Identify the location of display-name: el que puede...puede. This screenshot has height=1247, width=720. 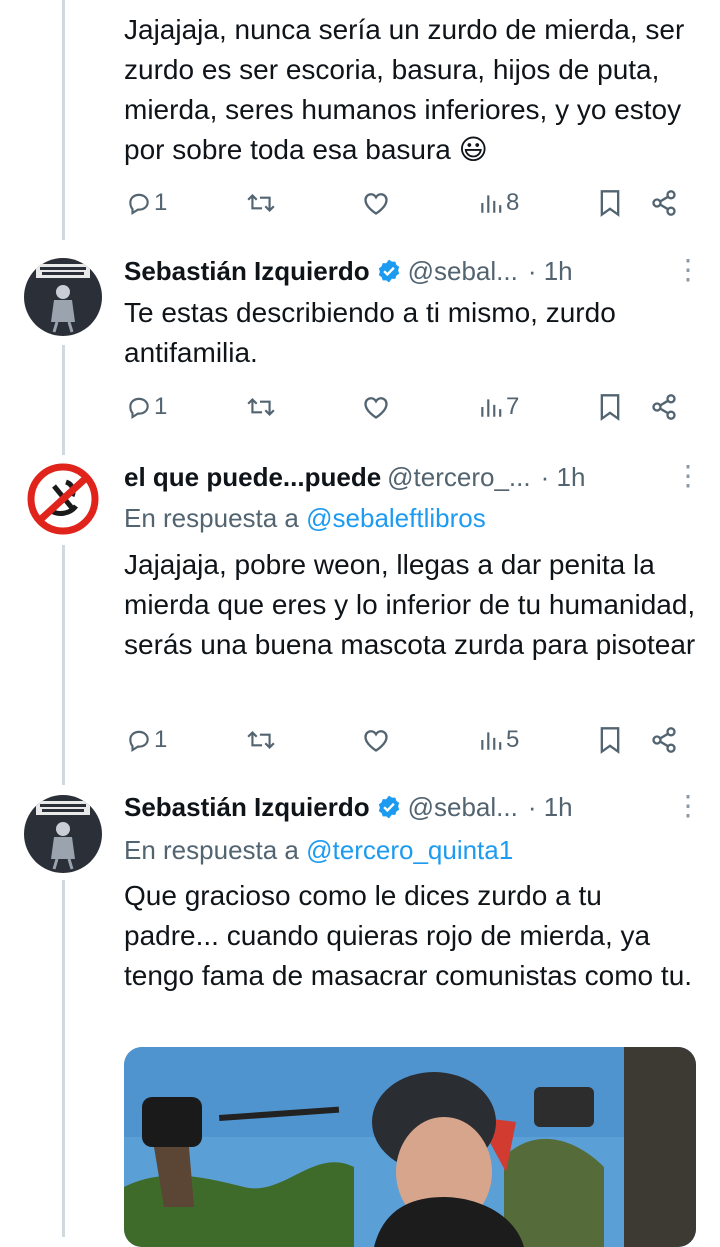
(252, 477).